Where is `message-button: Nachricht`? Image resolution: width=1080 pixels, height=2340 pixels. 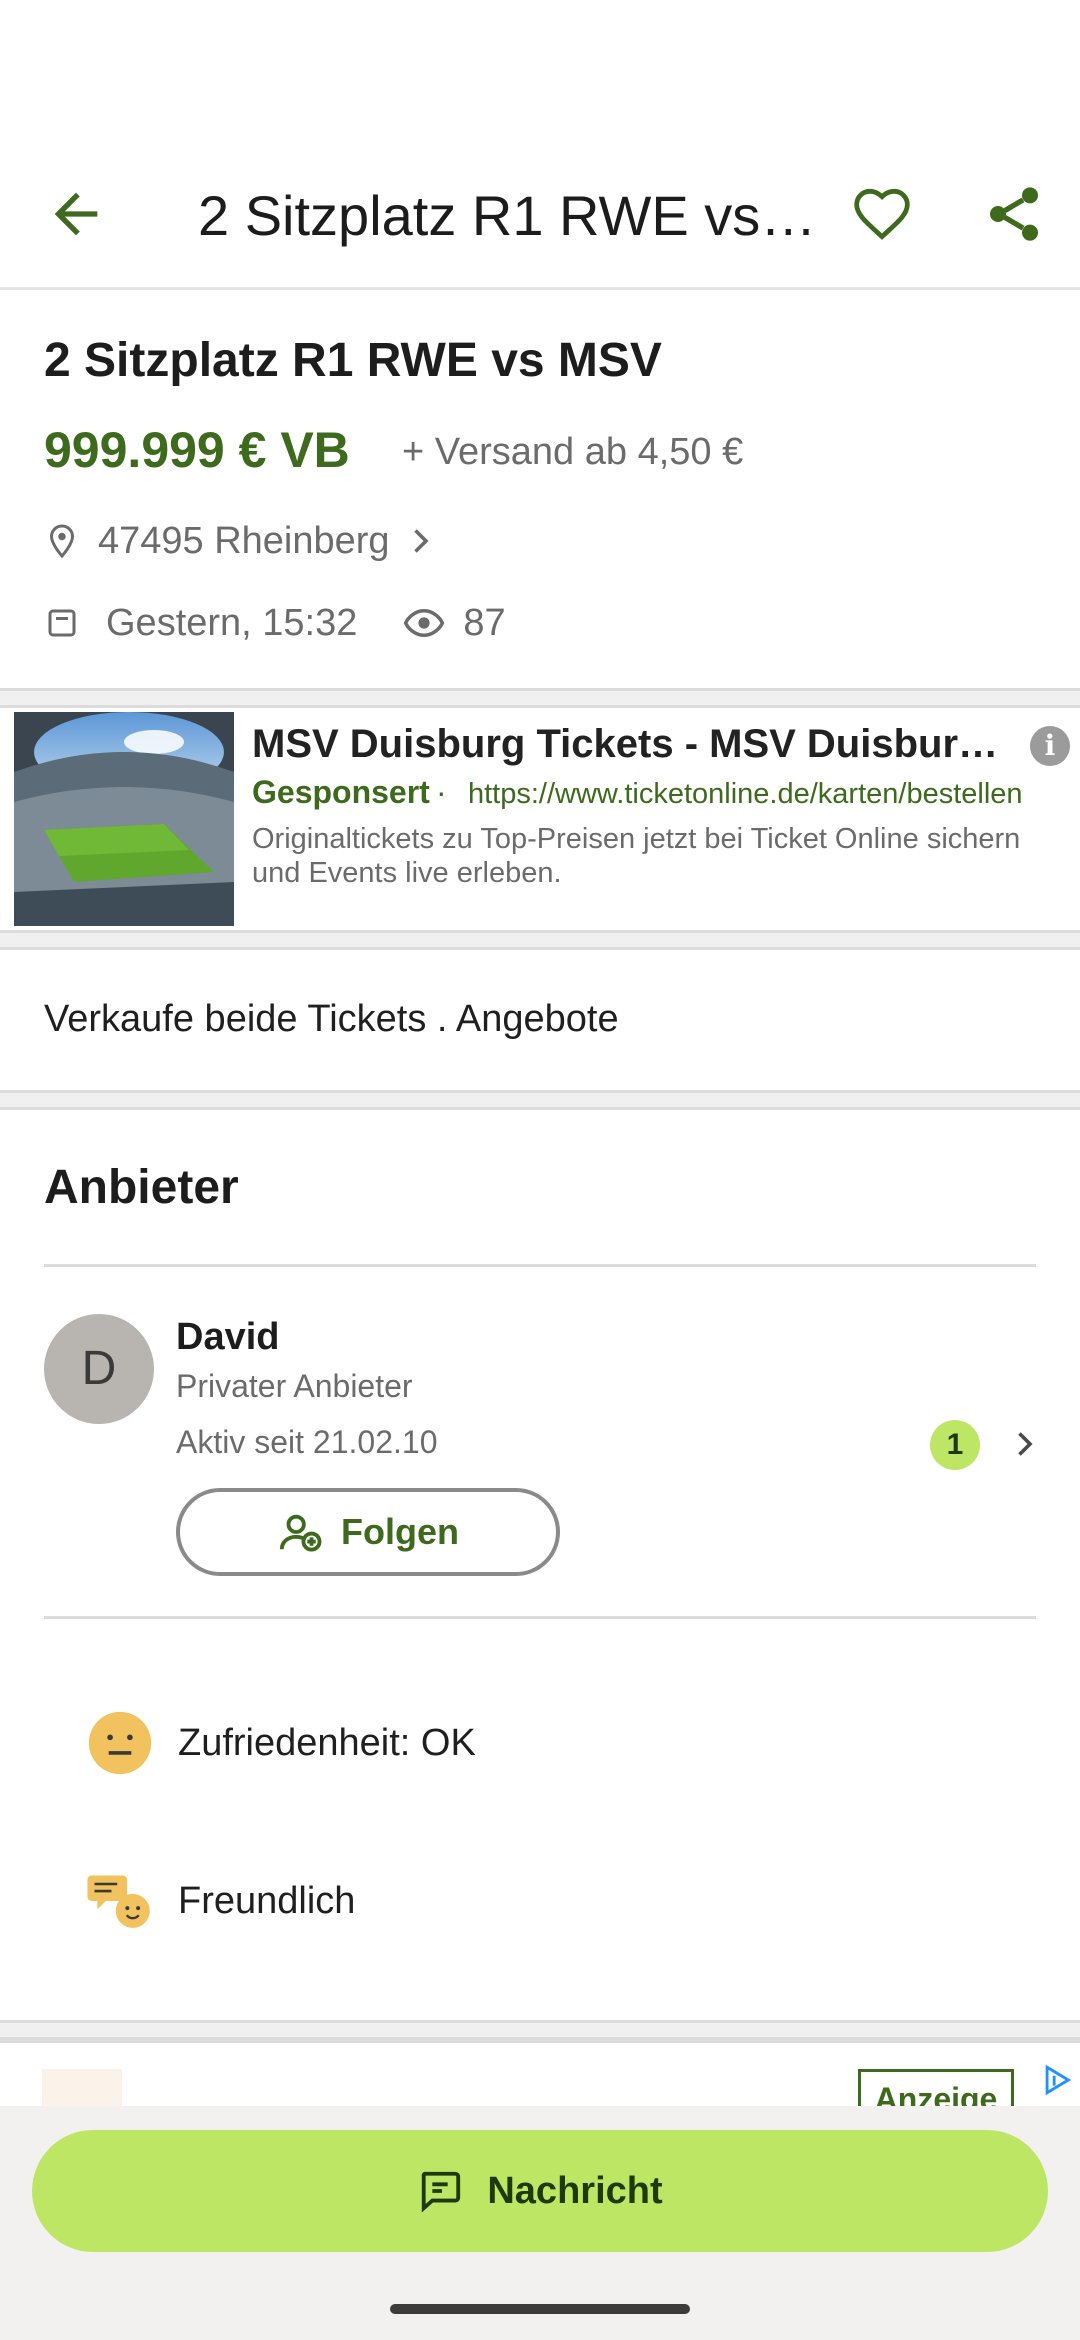 message-button: Nachricht is located at coordinates (540, 2191).